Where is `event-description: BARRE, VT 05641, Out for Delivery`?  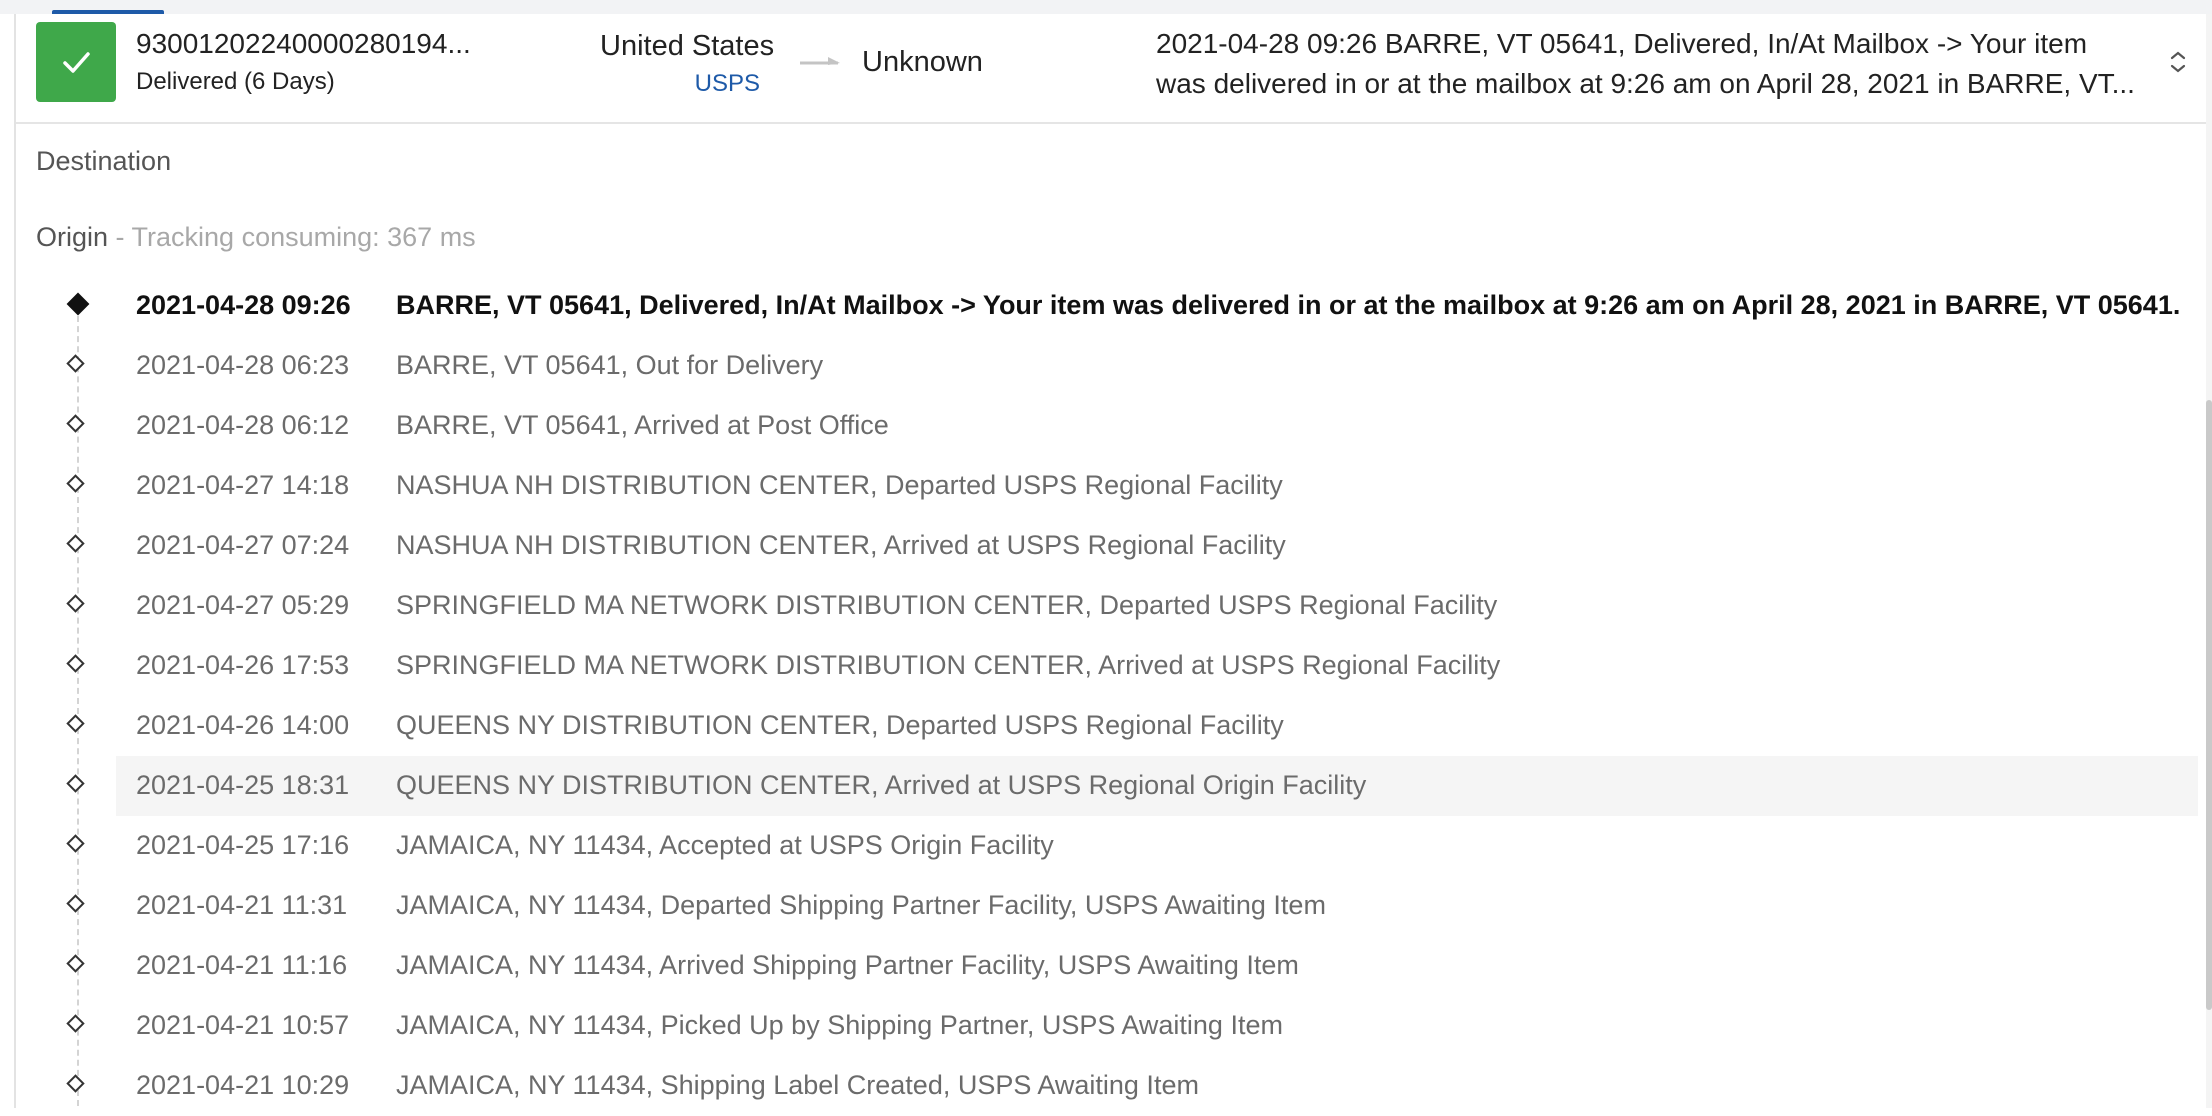
event-description: BARRE, VT 05641, Out for Delivery is located at coordinates (610, 365).